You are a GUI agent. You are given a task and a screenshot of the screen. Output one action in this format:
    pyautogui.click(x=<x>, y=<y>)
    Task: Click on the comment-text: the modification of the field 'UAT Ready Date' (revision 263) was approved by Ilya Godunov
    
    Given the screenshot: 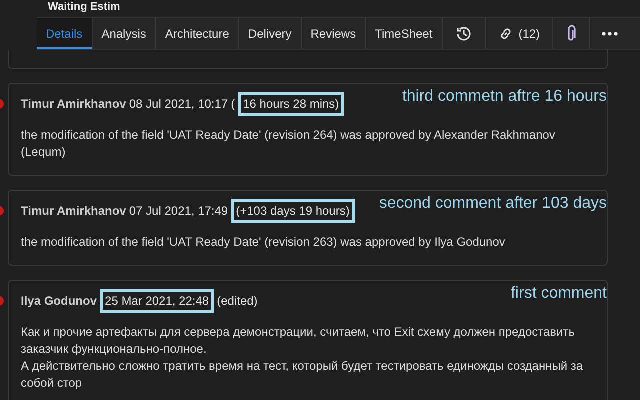 What is the action you would take?
    pyautogui.click(x=263, y=242)
    